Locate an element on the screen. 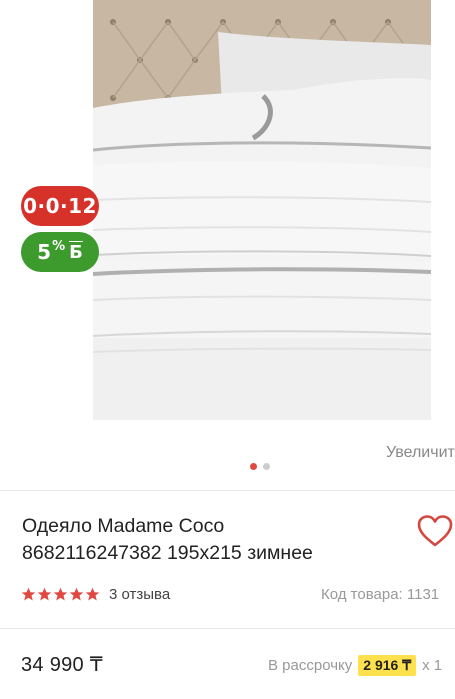  gallery-dot-active is located at coordinates (253, 466).